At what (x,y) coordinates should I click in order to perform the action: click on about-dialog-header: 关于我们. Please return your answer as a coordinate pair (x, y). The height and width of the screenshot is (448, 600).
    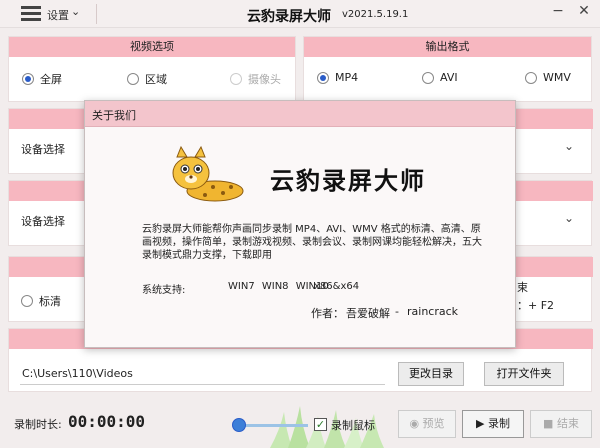
    Looking at the image, I should click on (300, 114).